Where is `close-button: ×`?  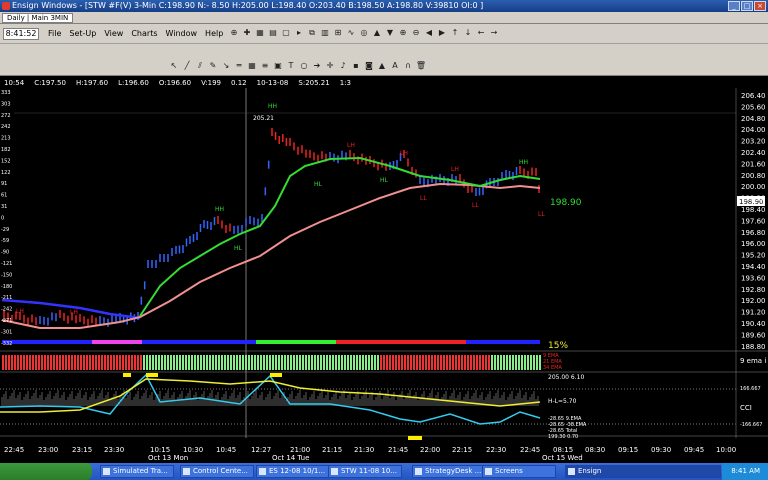
close-button: × is located at coordinates (760, 6).